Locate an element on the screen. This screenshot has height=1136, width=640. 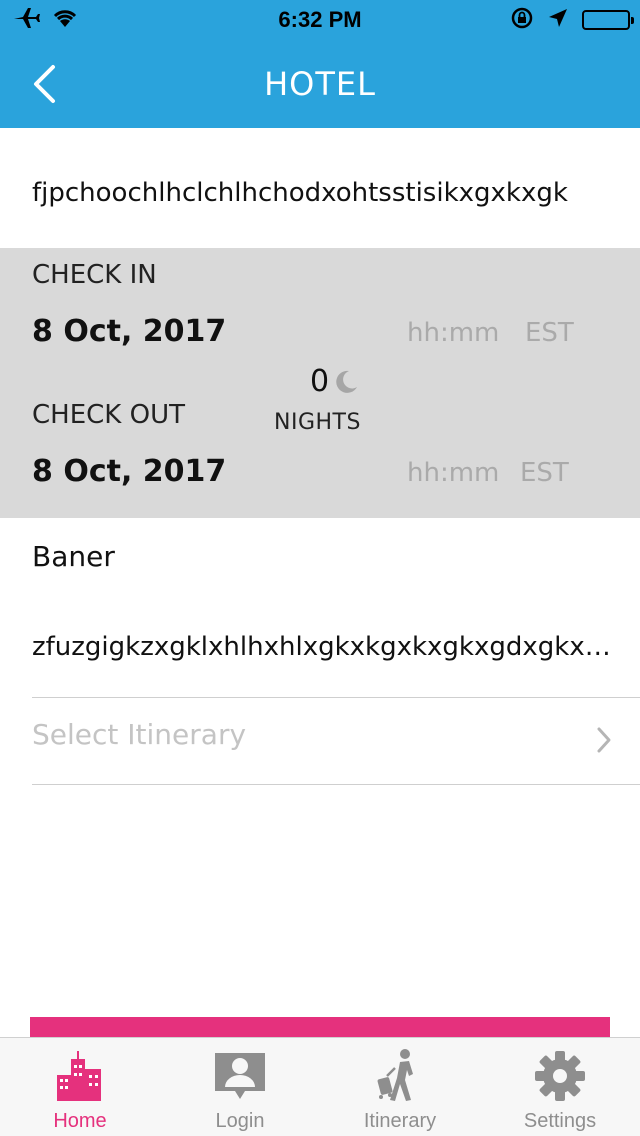
traveler-luggage-icon is located at coordinates (400, 1076).